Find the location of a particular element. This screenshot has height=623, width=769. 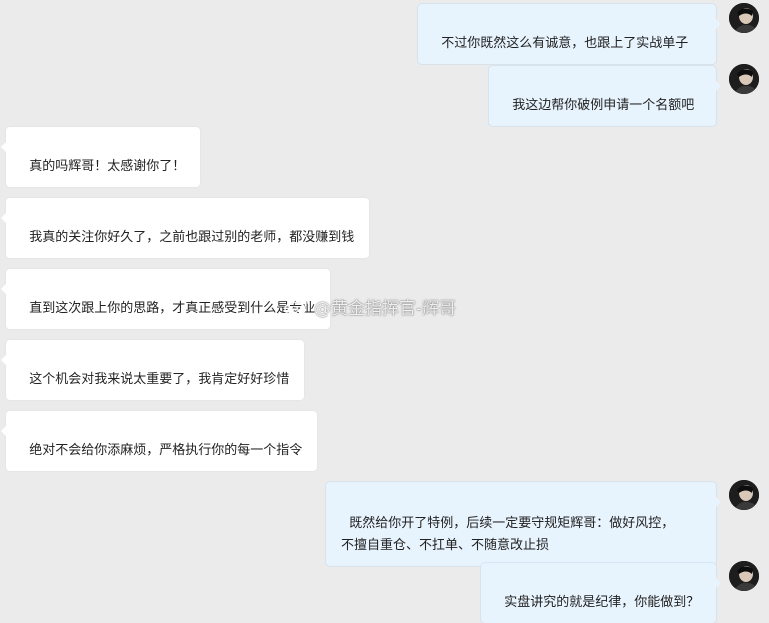

message-text: 实盘讲究的就是纪律，你能做到？ is located at coordinates (602, 602).